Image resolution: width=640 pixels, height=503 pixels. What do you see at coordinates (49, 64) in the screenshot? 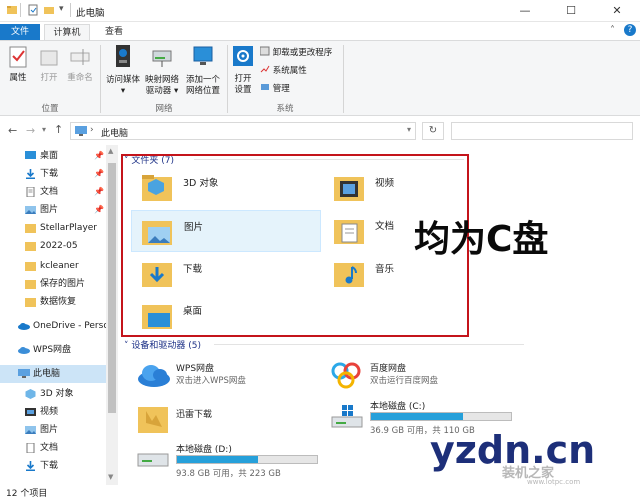
I see `open-button: 打开` at bounding box center [49, 64].